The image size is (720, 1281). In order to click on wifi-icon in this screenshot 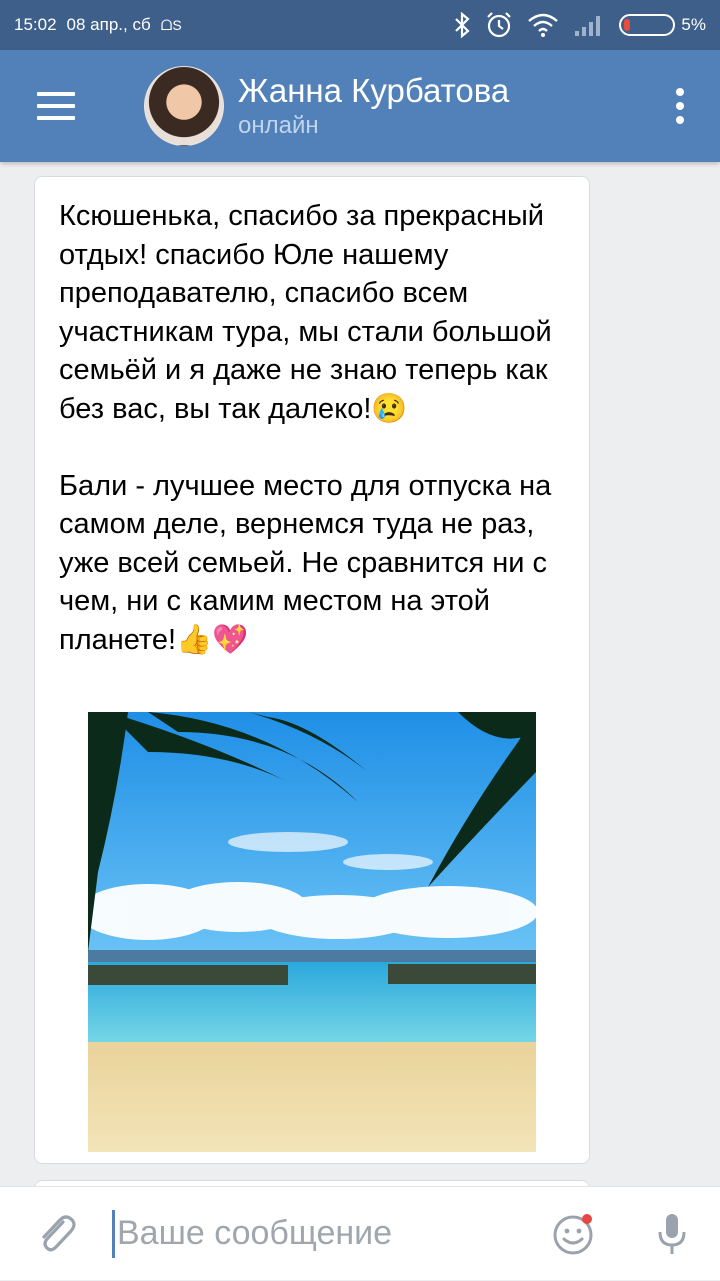, I will do `click(543, 25)`.